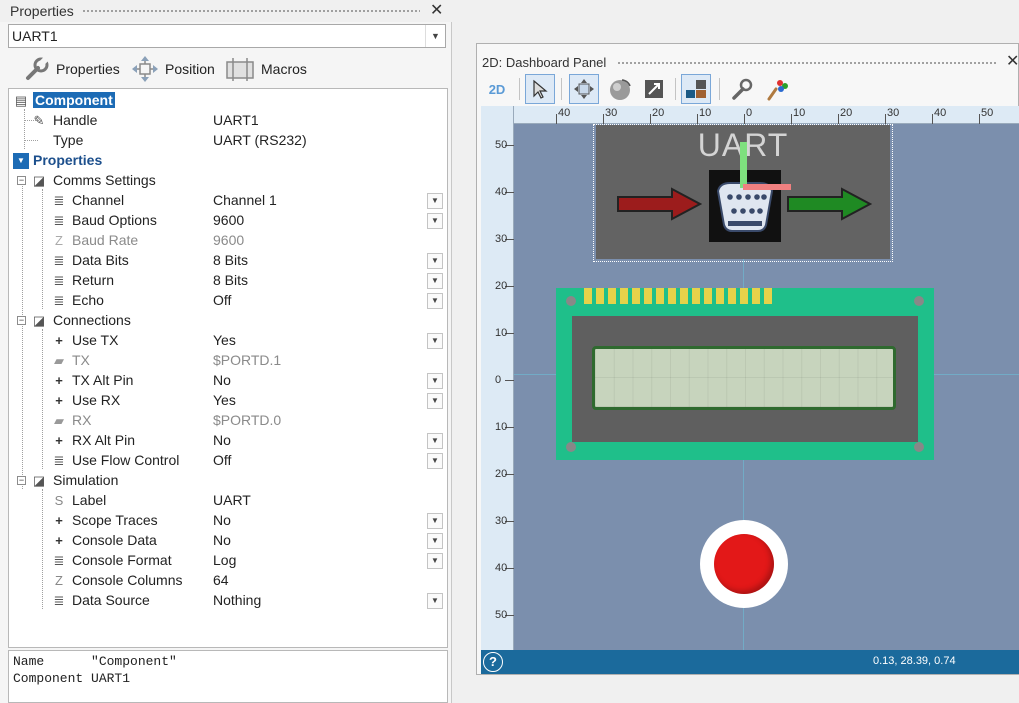 Image resolution: width=1019 pixels, height=703 pixels. What do you see at coordinates (493, 662) in the screenshot?
I see `help-icon: ?` at bounding box center [493, 662].